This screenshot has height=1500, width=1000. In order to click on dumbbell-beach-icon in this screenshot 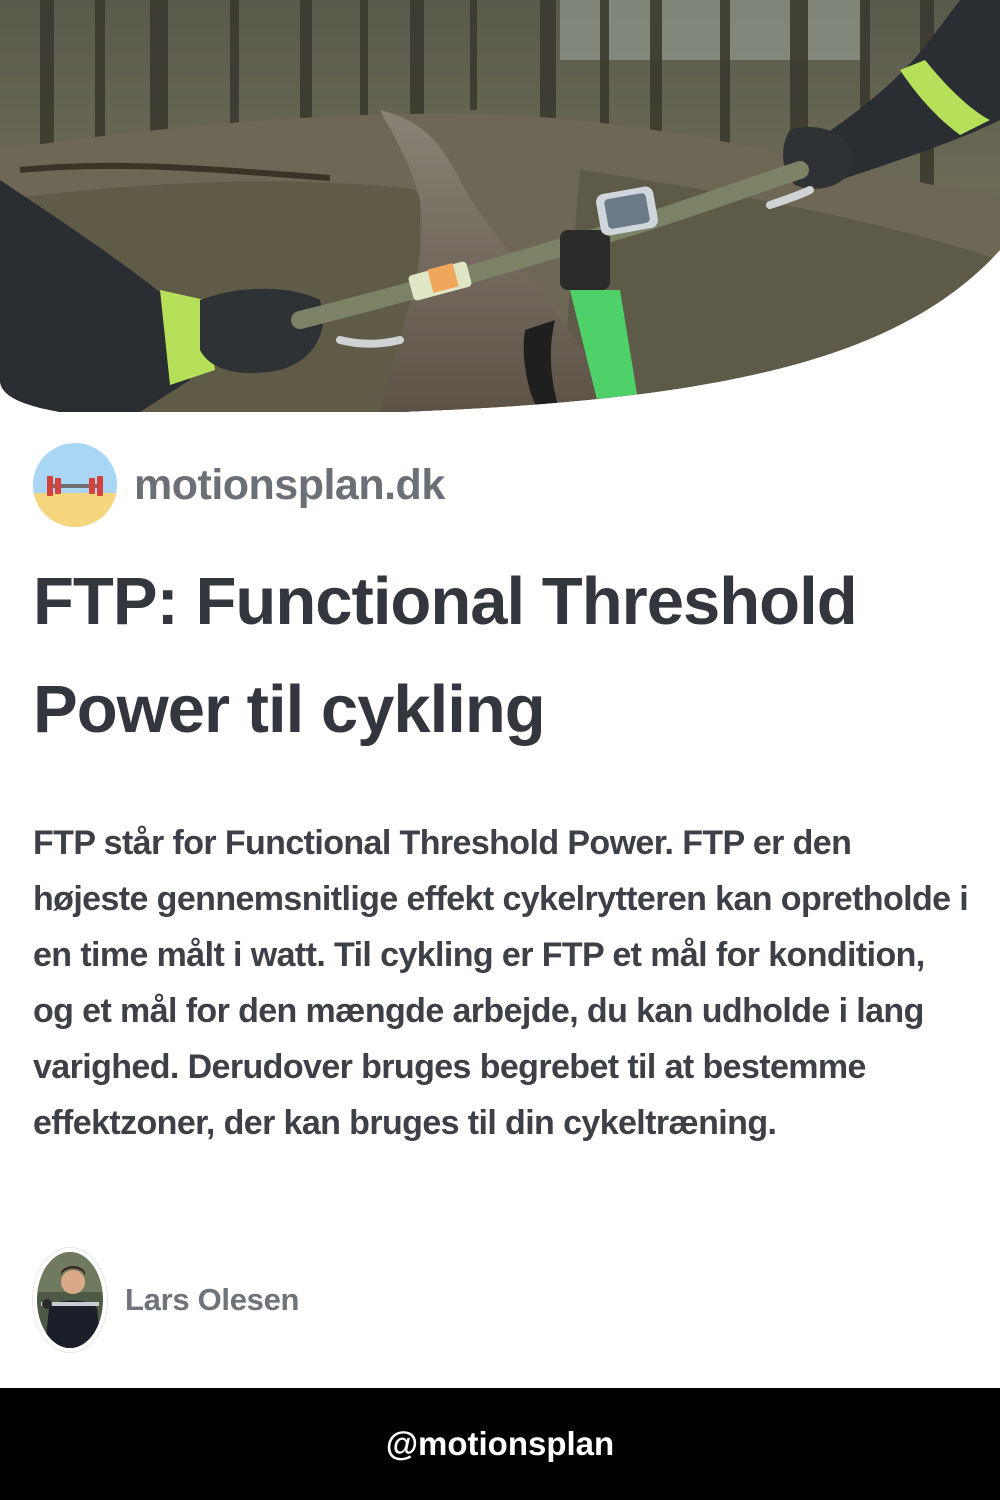, I will do `click(75, 485)`.